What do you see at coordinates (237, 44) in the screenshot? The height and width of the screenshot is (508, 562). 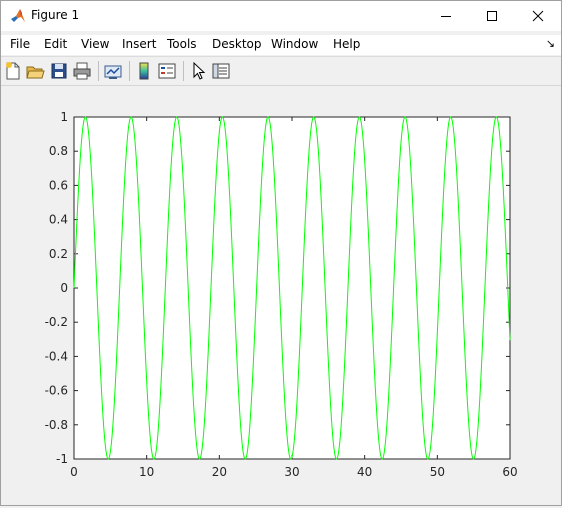 I see `menu-desktop: Desktop` at bounding box center [237, 44].